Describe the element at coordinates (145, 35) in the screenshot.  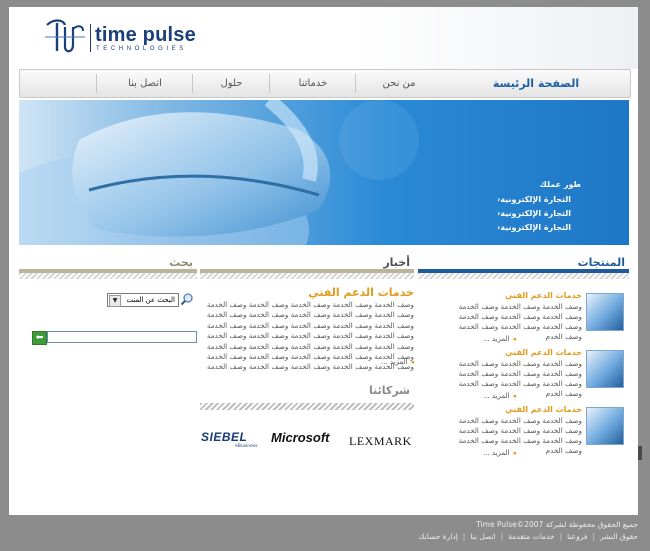
I see `brand-name: time pulse` at that location.